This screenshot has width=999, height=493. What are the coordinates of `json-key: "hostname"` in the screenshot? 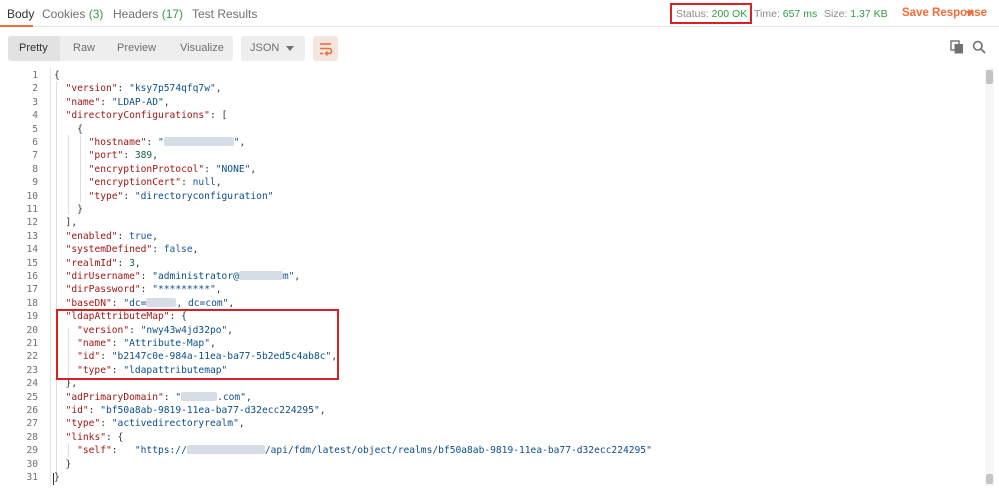 It's located at (117, 142).